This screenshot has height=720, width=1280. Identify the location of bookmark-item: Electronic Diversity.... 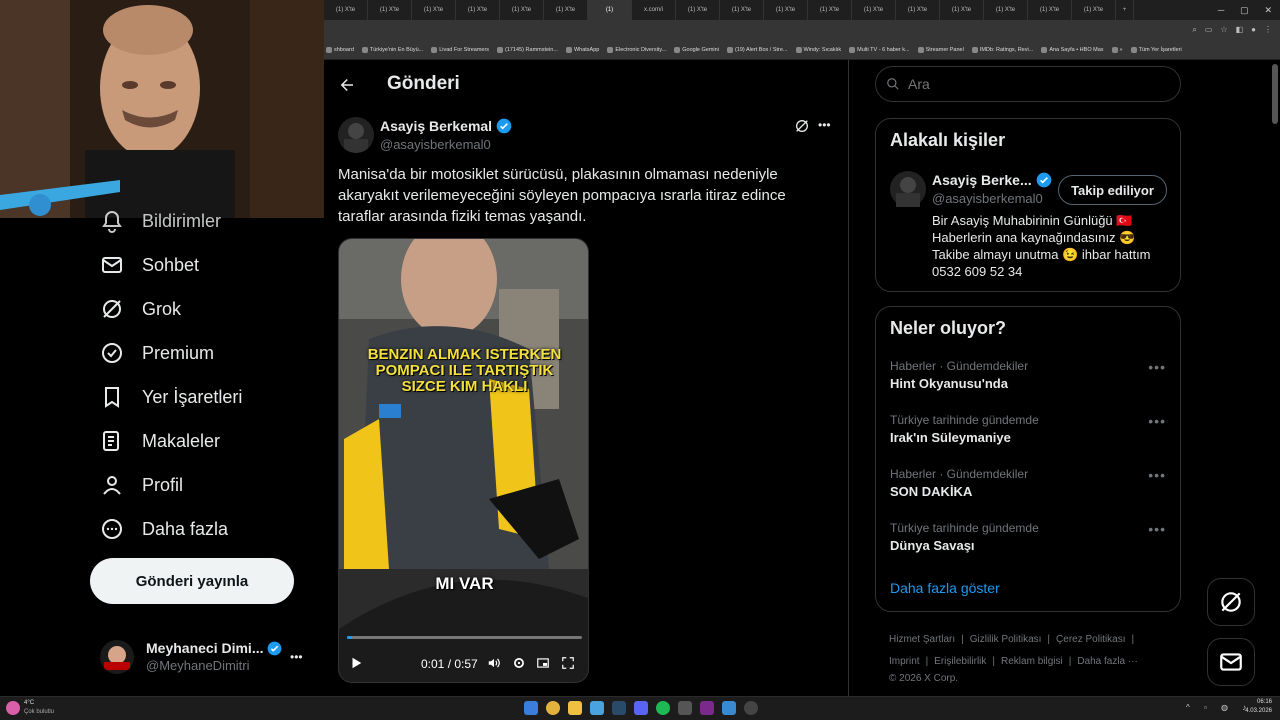
(636, 49).